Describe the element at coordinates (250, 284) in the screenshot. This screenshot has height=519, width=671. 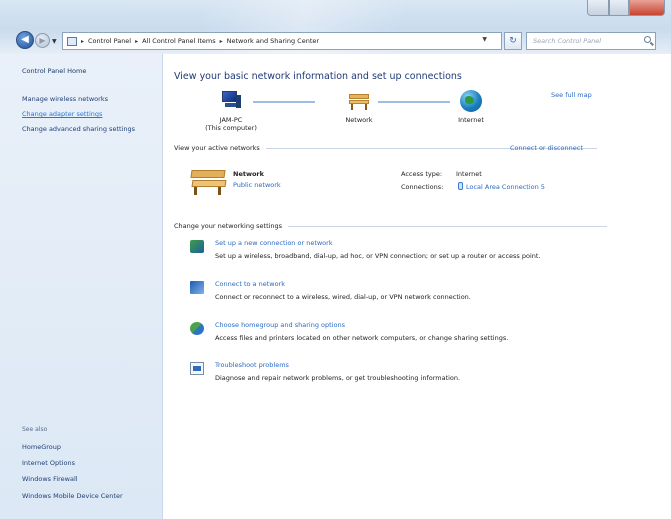
I see `task-title-link: Connect to a network` at that location.